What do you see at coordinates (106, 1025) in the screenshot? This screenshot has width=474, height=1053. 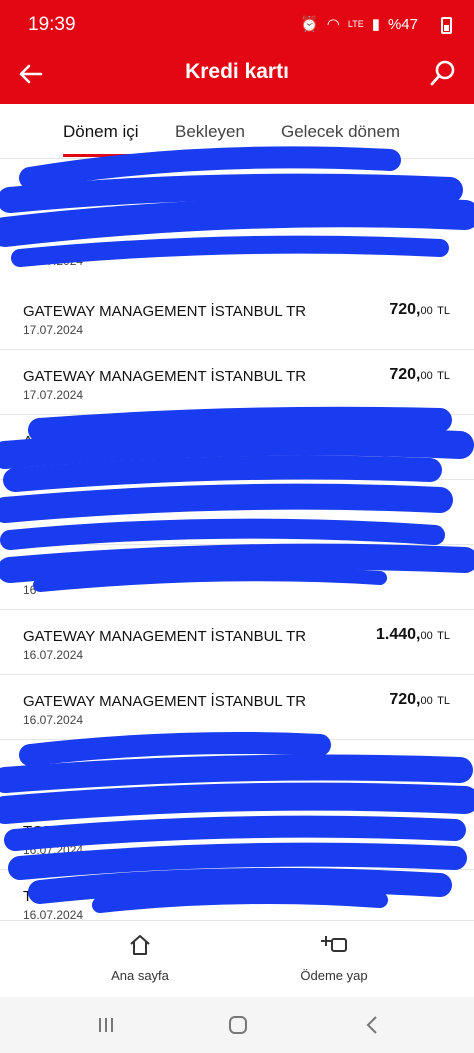 I see `recent-apps-icon` at bounding box center [106, 1025].